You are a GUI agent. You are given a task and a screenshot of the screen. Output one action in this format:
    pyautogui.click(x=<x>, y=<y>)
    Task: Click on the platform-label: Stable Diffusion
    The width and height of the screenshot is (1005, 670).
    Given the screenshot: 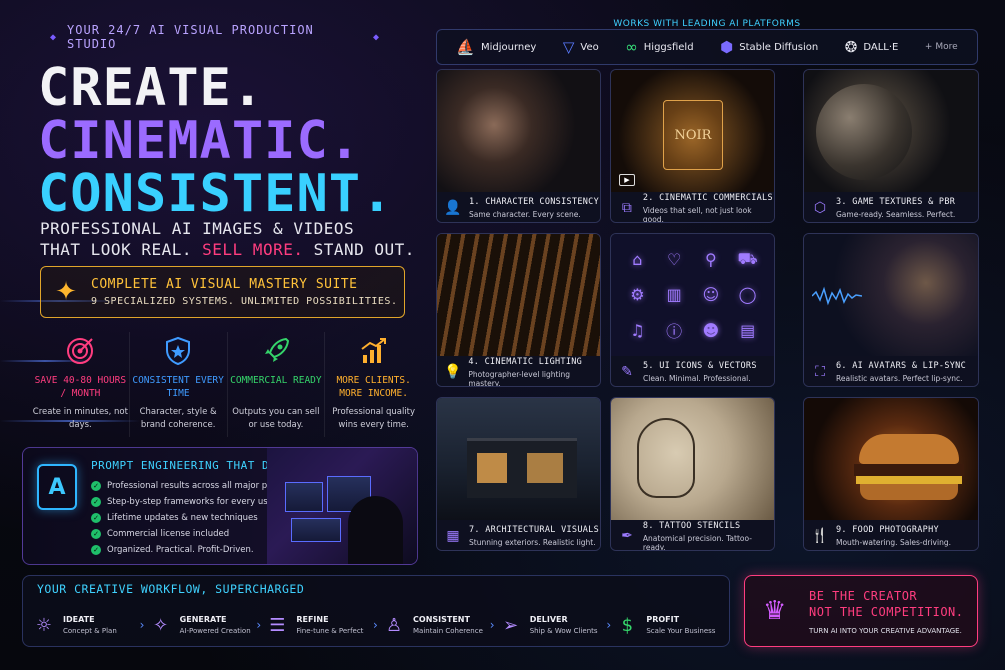 What is the action you would take?
    pyautogui.click(x=779, y=47)
    